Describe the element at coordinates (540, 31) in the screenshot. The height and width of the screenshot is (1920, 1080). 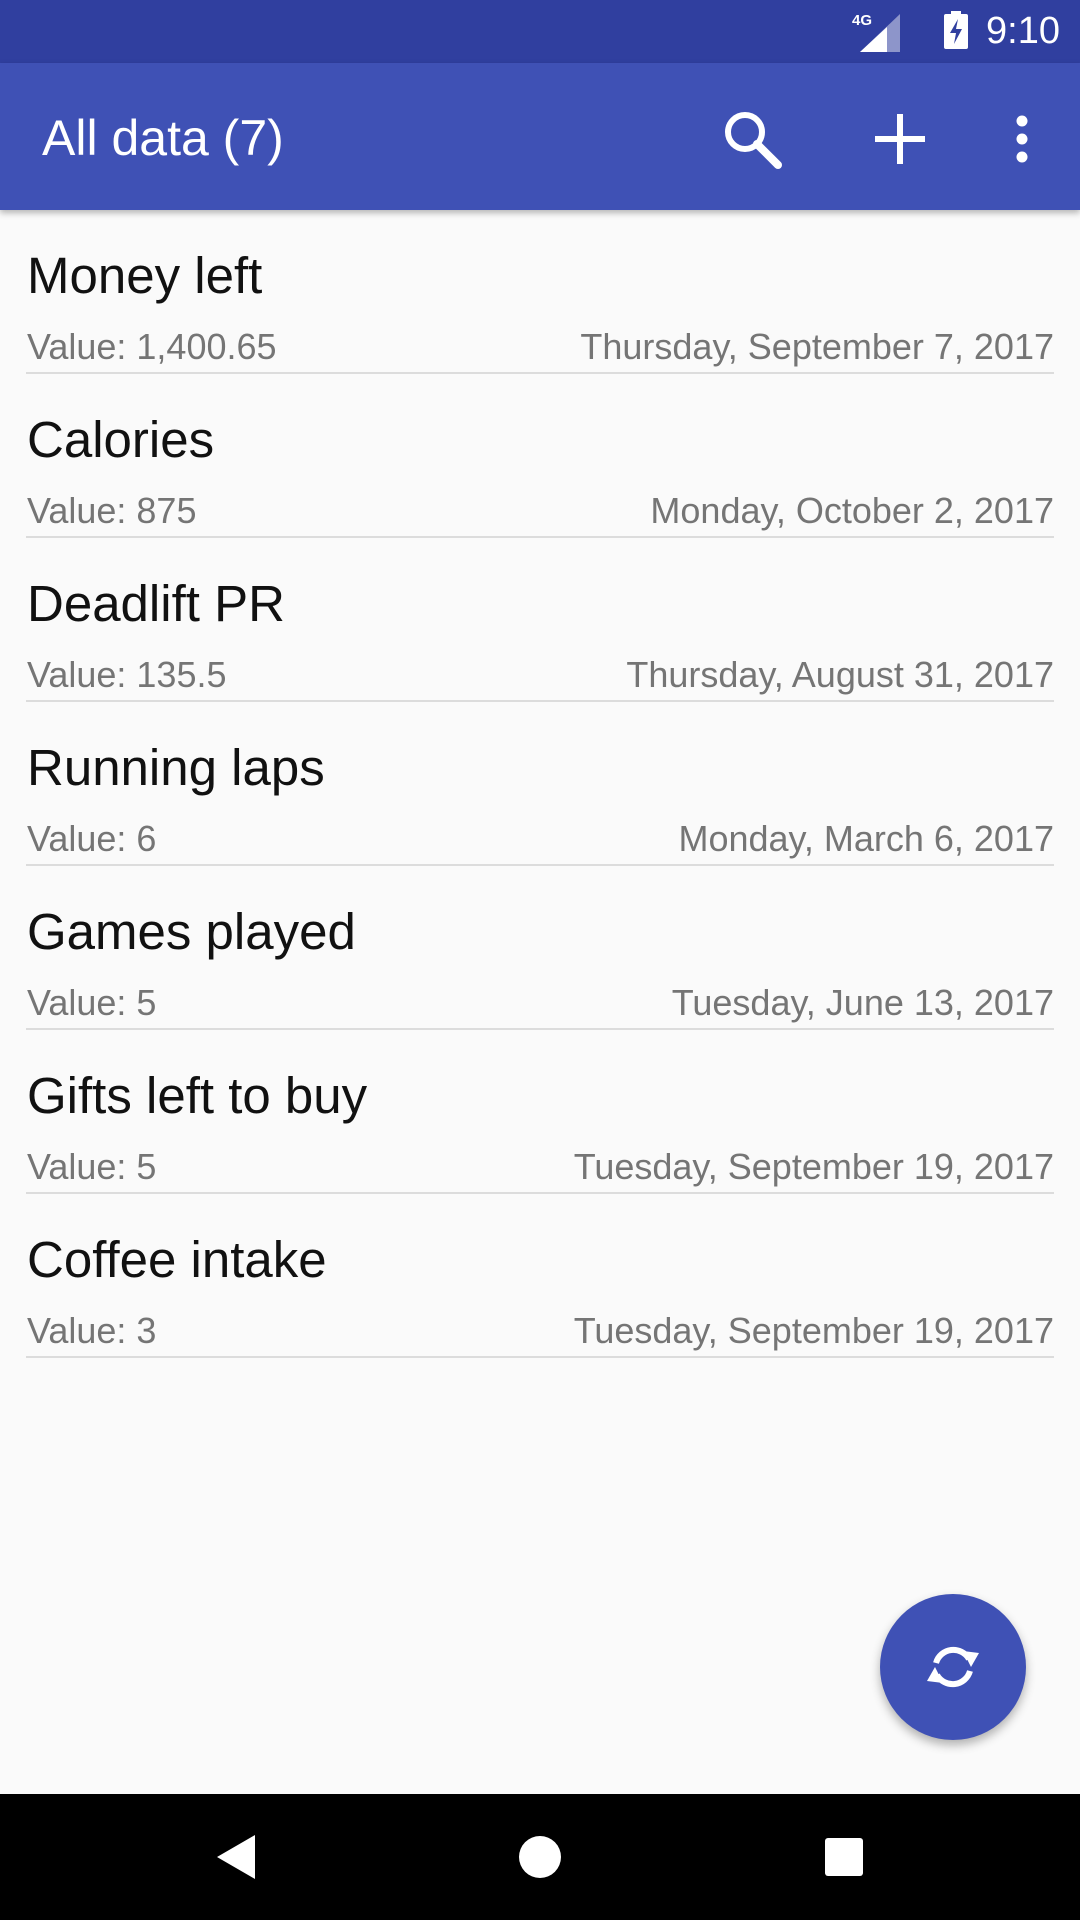
I see `status-bar: 4G 9:10` at that location.